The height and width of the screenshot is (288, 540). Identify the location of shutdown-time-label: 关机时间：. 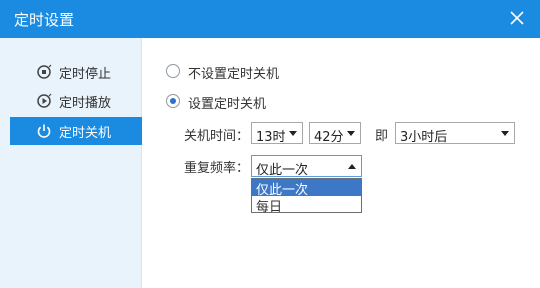
(217, 136).